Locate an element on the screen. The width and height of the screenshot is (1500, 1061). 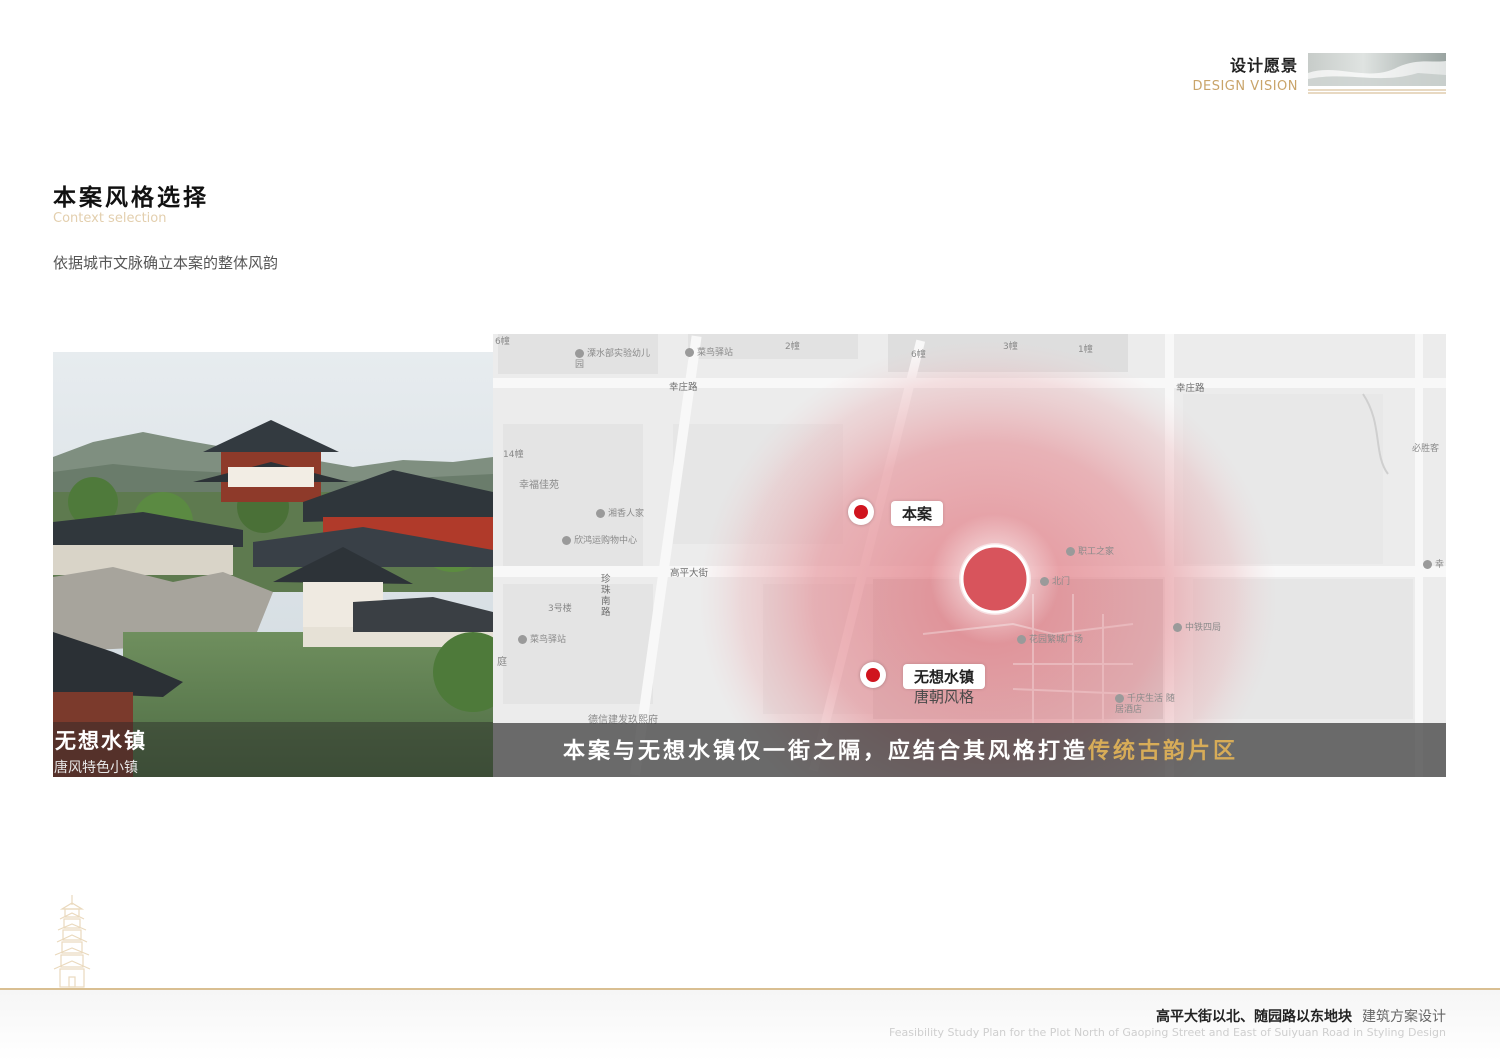
poi-cainiao-2: 菜鸟驿站 is located at coordinates (542, 638).